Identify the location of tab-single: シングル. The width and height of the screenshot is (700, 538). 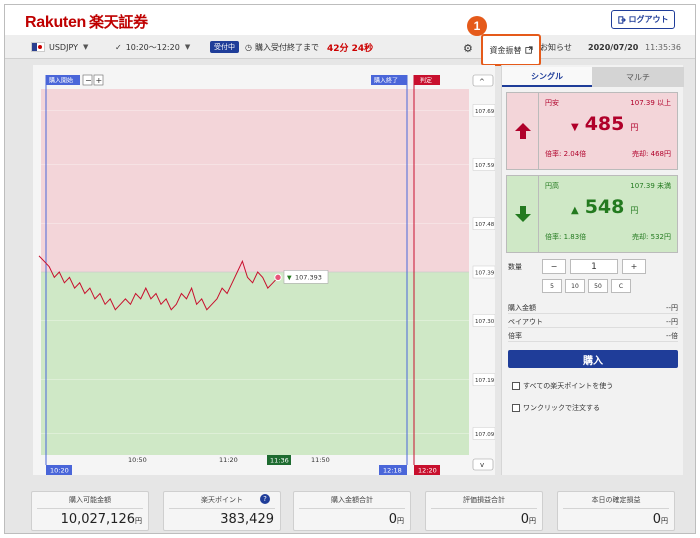
(547, 77).